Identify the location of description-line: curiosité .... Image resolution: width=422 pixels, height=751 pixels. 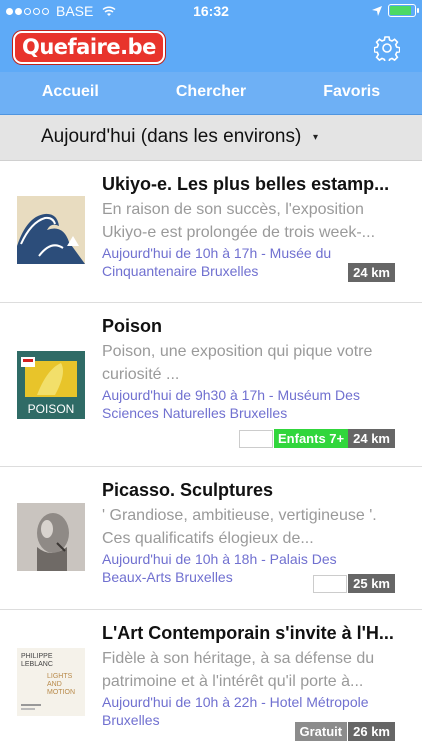
(141, 374).